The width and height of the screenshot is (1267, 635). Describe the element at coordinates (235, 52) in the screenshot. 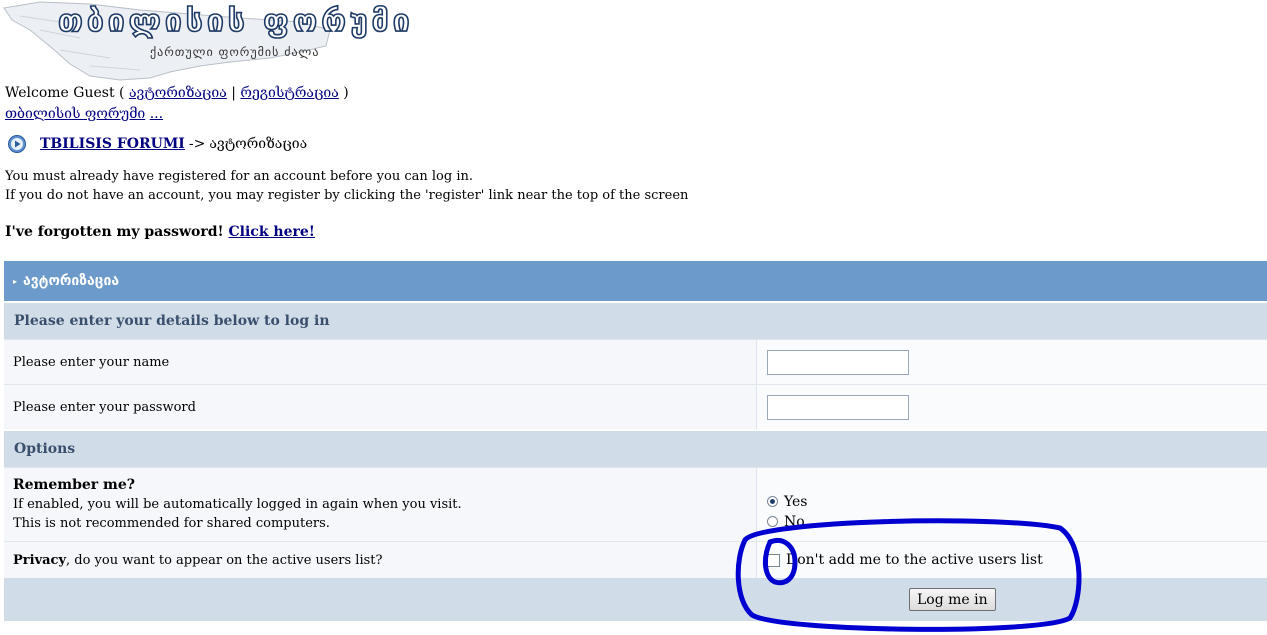

I see `logo-subtitle: ქართული ფორუმის ძალა` at that location.